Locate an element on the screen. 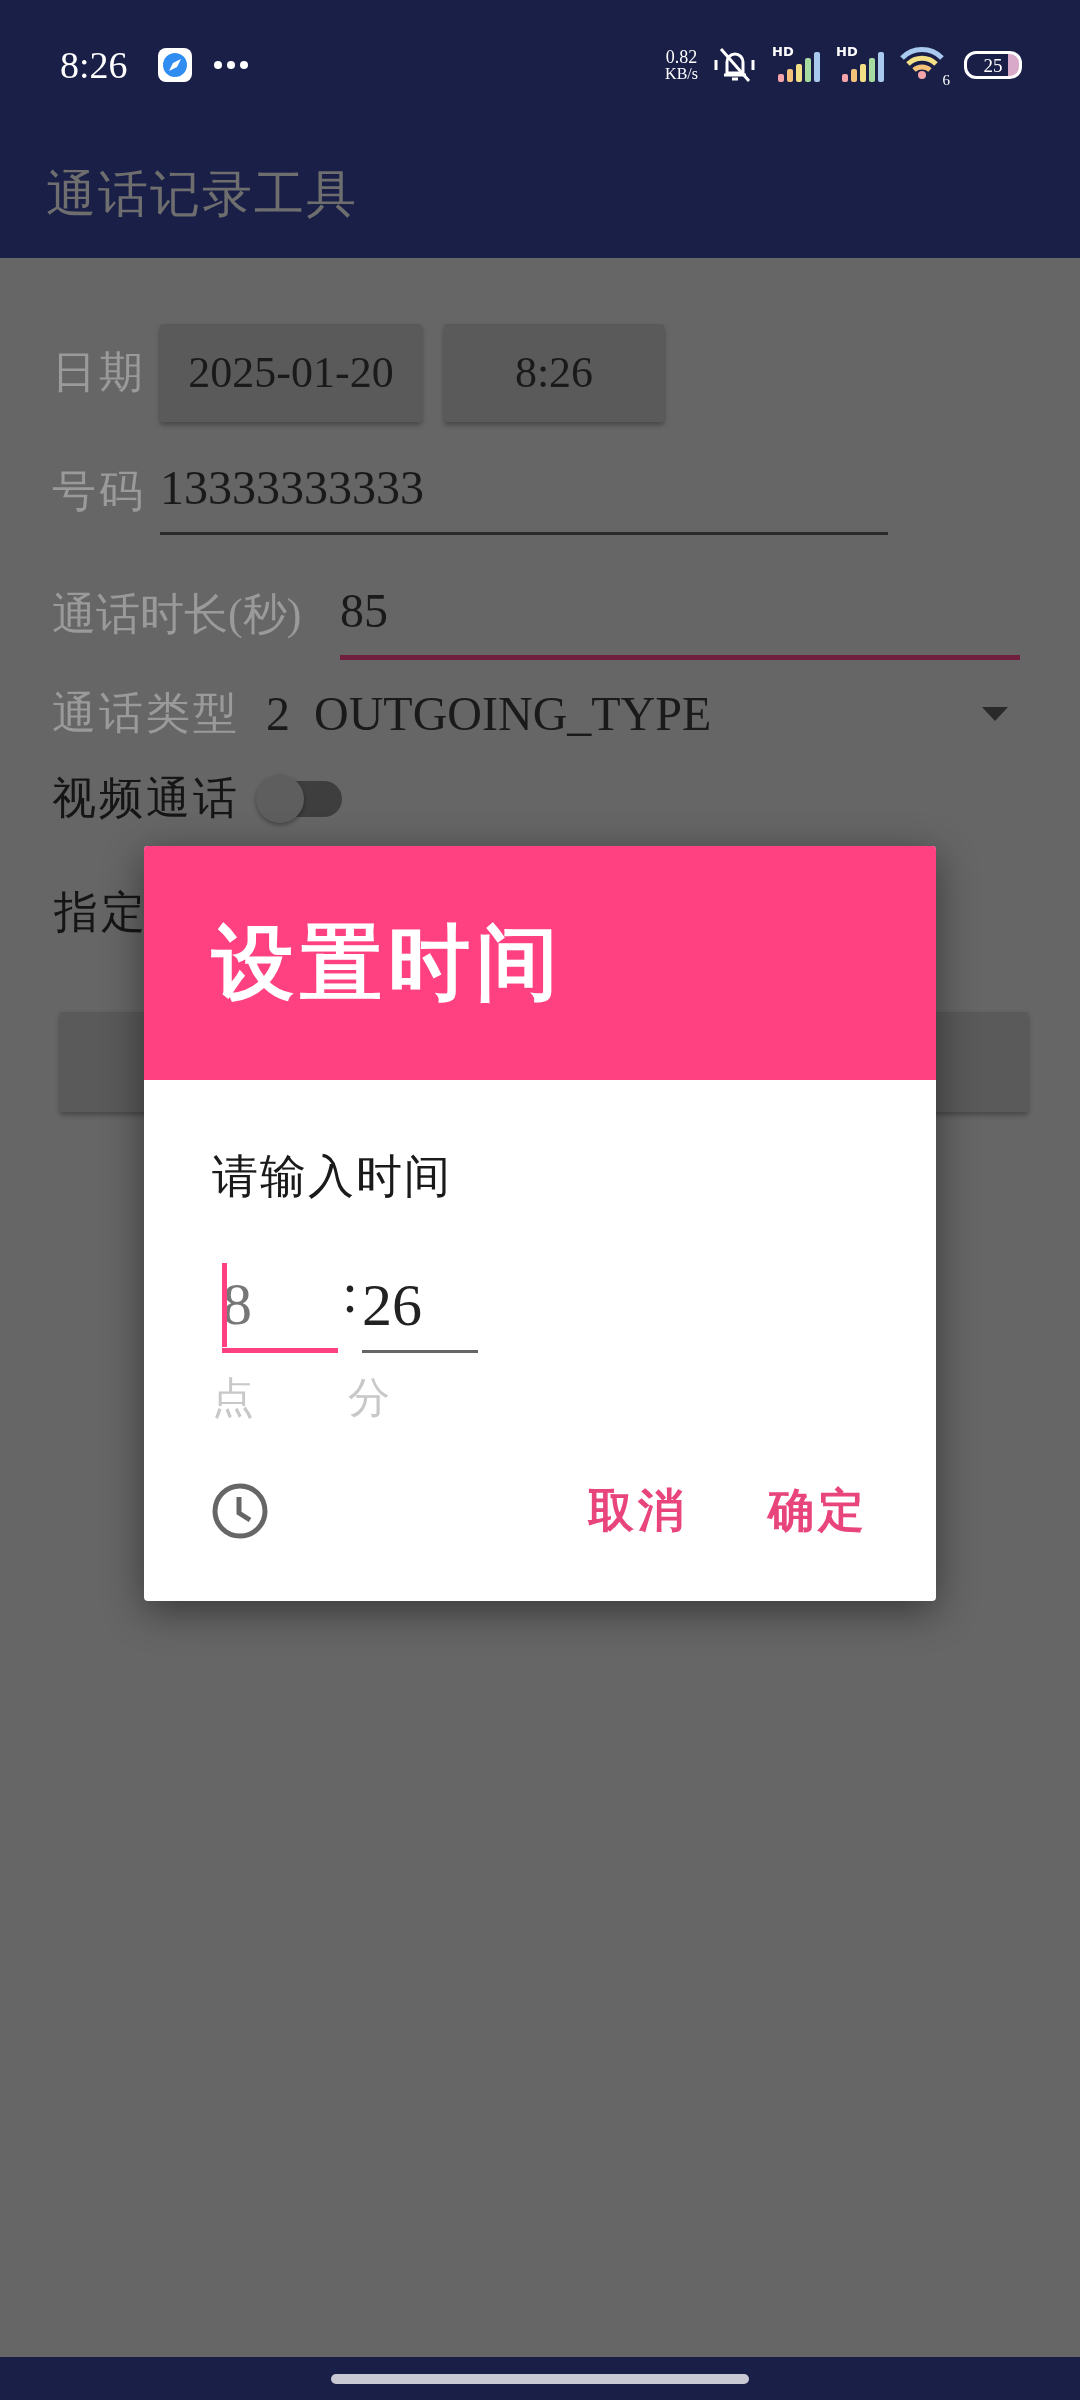  status-time: 8:26 is located at coordinates (94, 65).